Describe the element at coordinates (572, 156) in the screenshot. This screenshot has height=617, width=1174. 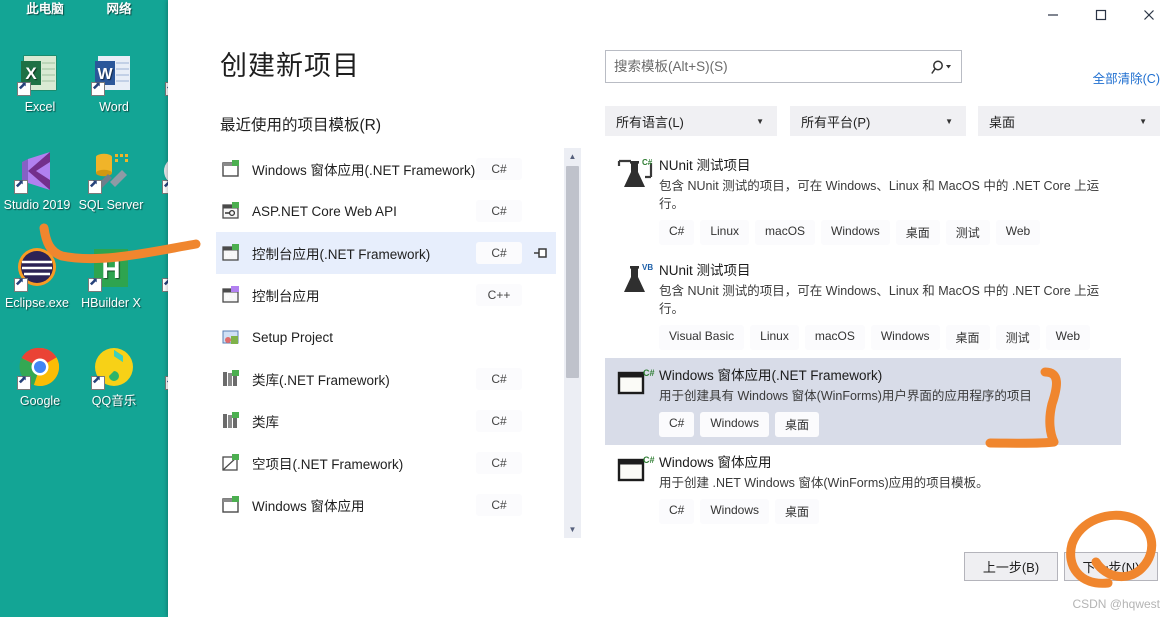
I see `scroll-up-arrow-icon: ▲` at that location.